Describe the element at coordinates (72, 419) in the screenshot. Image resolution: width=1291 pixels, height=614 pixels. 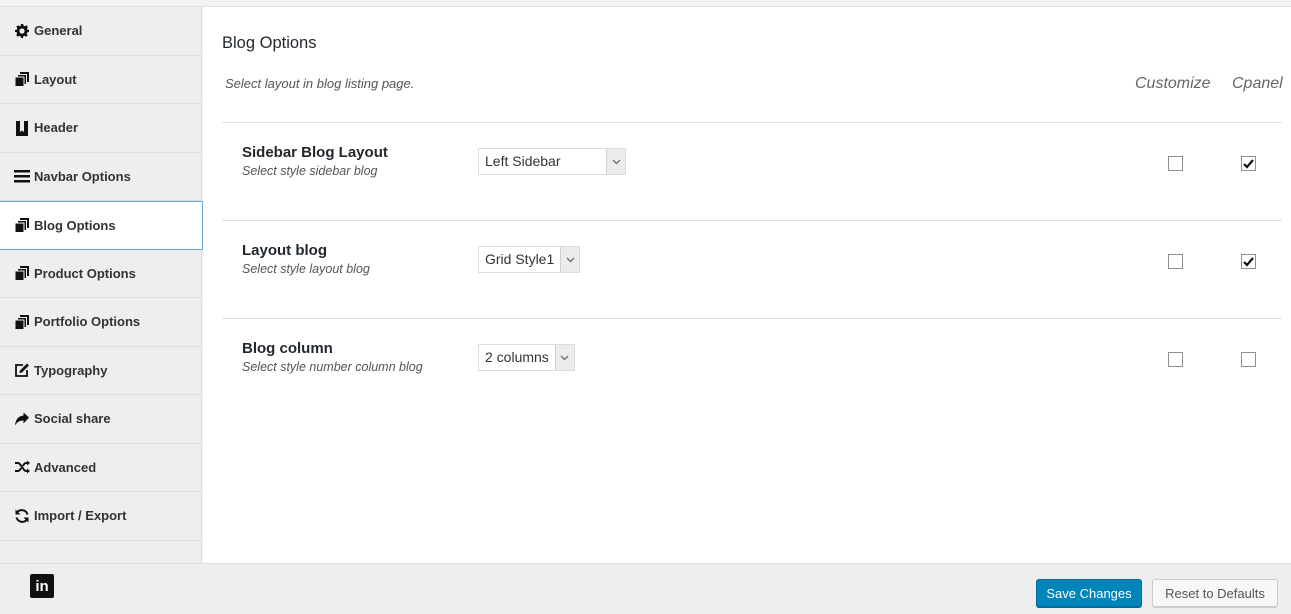
I see `sidebar-item-label: Social share` at that location.